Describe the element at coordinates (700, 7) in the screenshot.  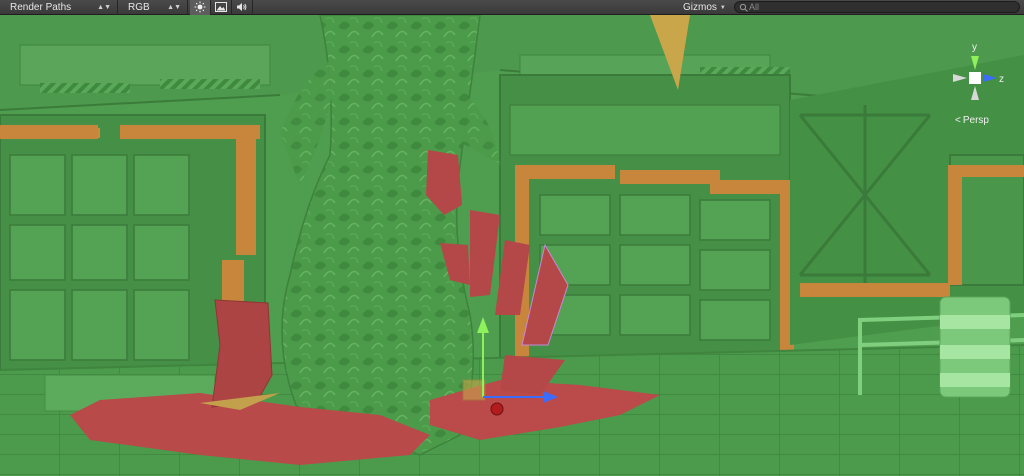
I see `gizmos-label: Gizmos` at that location.